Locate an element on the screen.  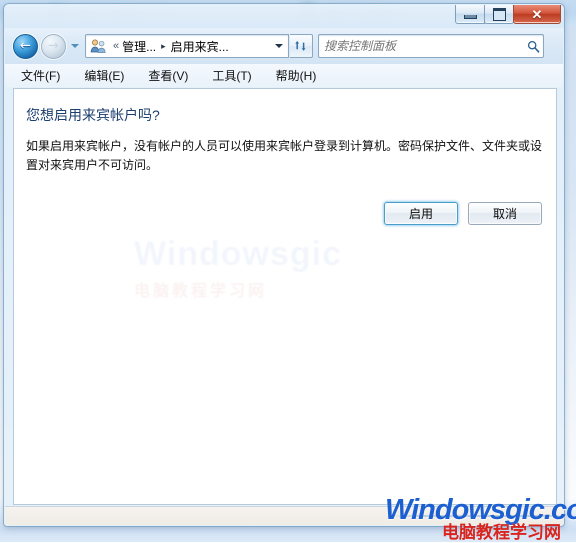
menu-item-view: 查看(V) is located at coordinates (168, 75).